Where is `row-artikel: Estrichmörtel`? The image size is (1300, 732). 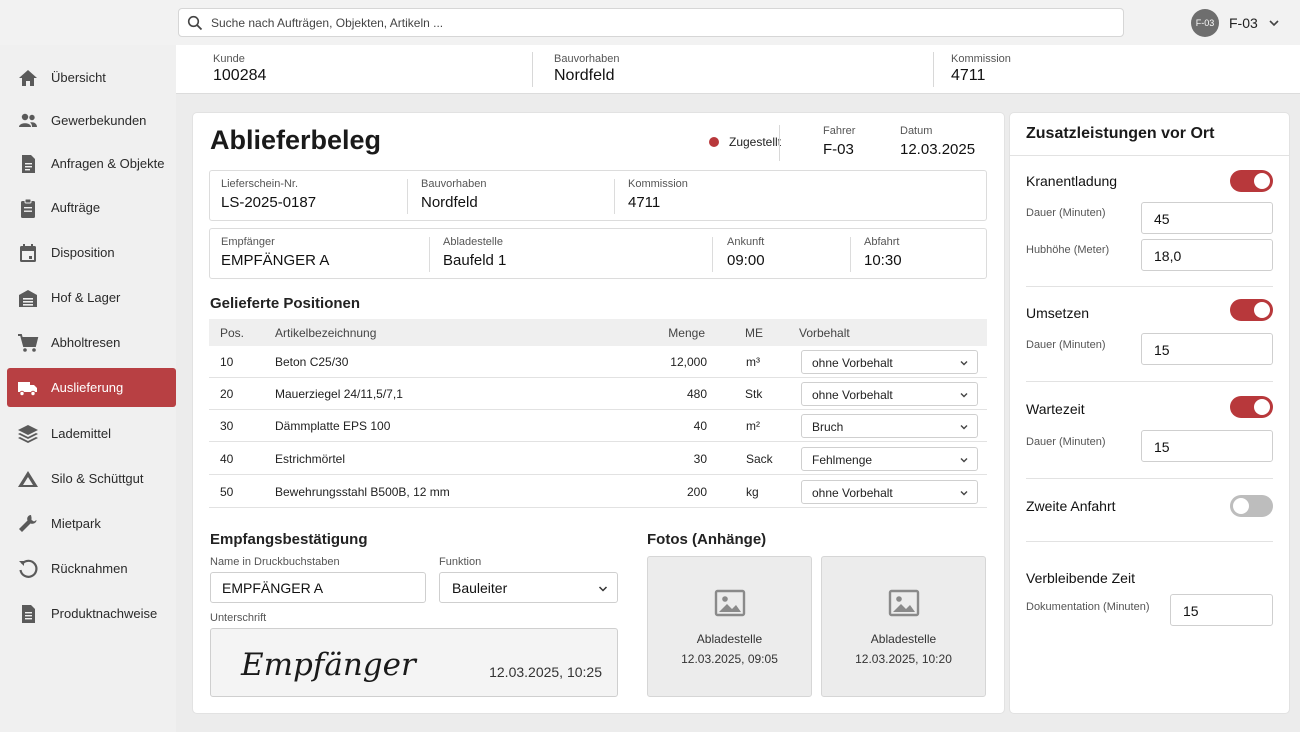 row-artikel: Estrichmörtel is located at coordinates (310, 459).